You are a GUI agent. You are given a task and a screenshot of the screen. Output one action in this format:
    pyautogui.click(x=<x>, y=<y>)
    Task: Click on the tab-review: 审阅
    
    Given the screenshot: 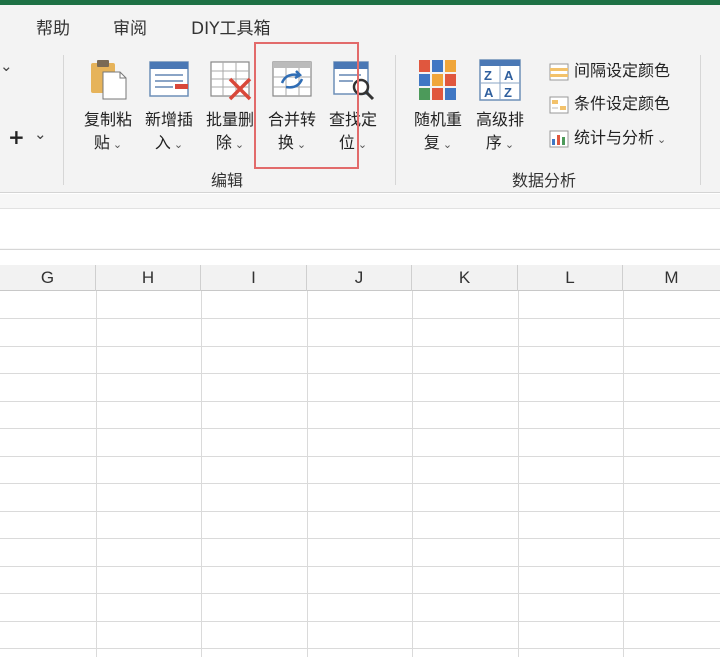 What is the action you would take?
    pyautogui.click(x=130, y=26)
    